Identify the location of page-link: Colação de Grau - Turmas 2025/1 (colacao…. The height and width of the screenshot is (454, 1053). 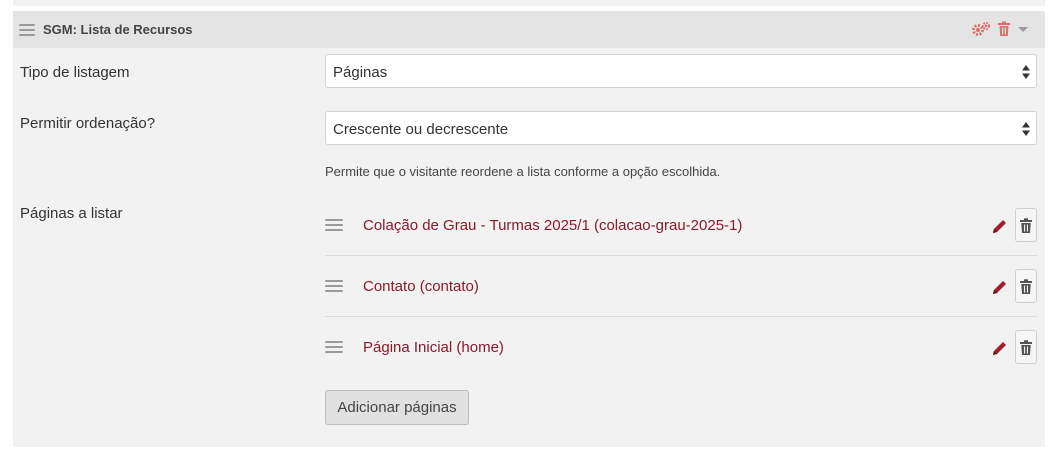
(552, 225).